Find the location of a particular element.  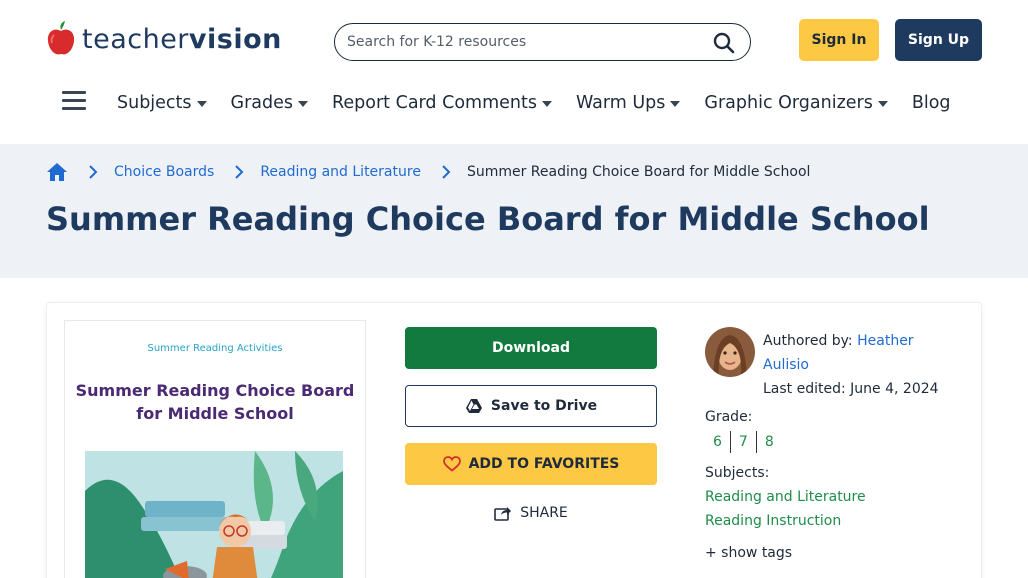

apple-logo-icon is located at coordinates (61, 38).